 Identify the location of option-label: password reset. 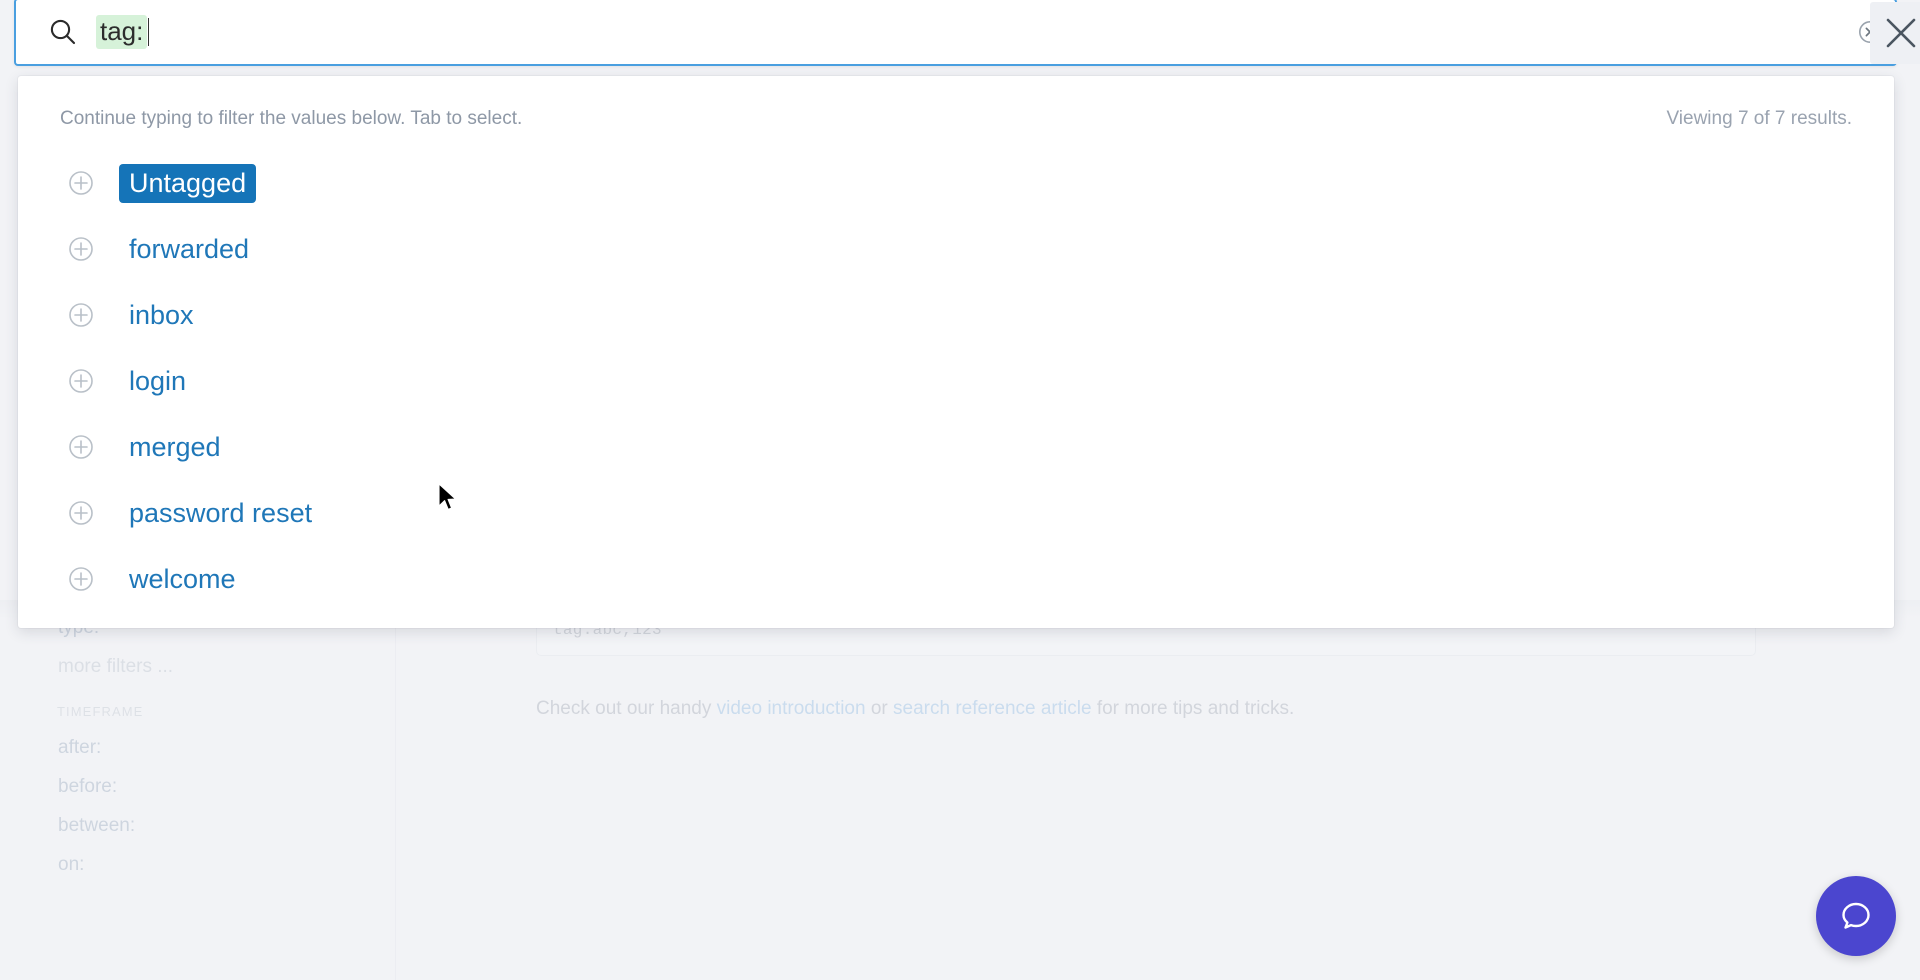
(221, 512).